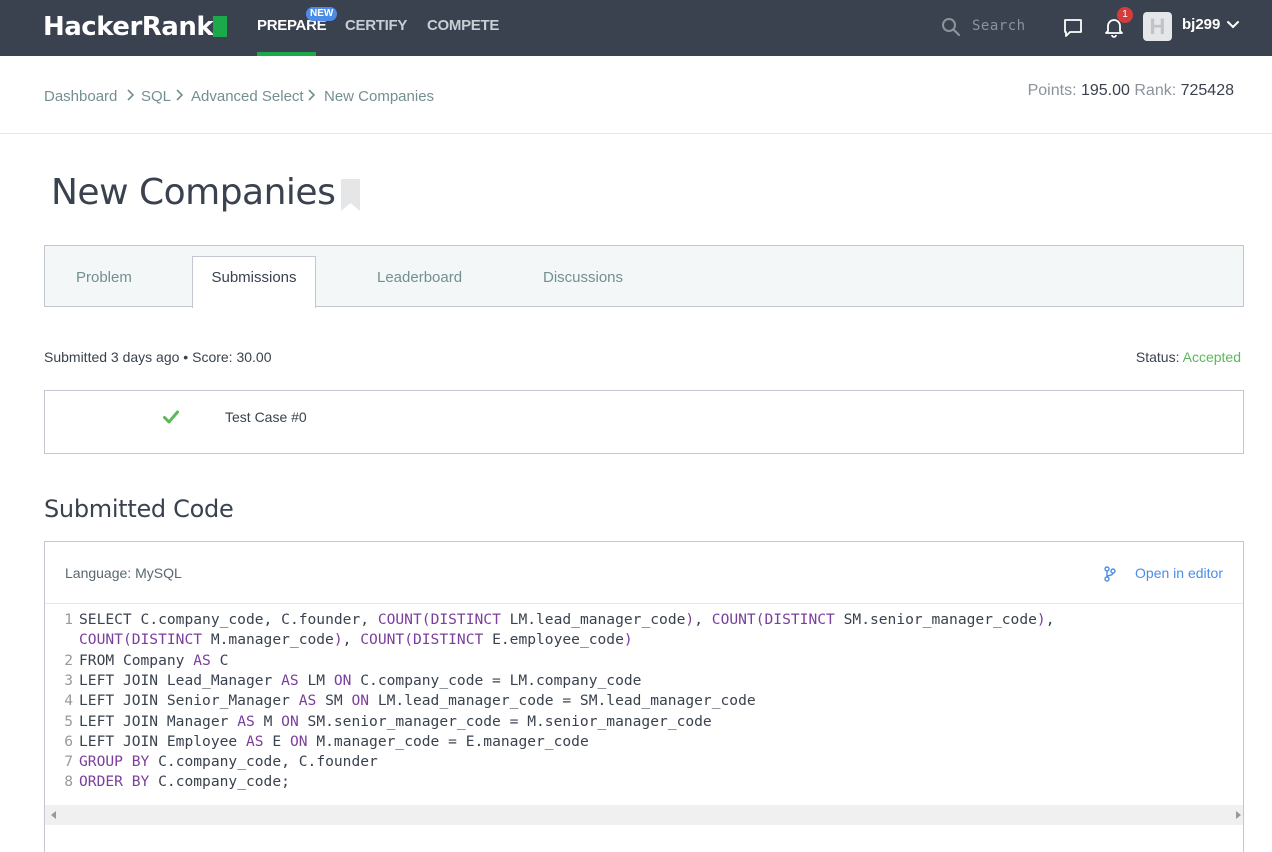 This screenshot has width=1272, height=852. What do you see at coordinates (68, 721) in the screenshot?
I see `line-number: 5` at bounding box center [68, 721].